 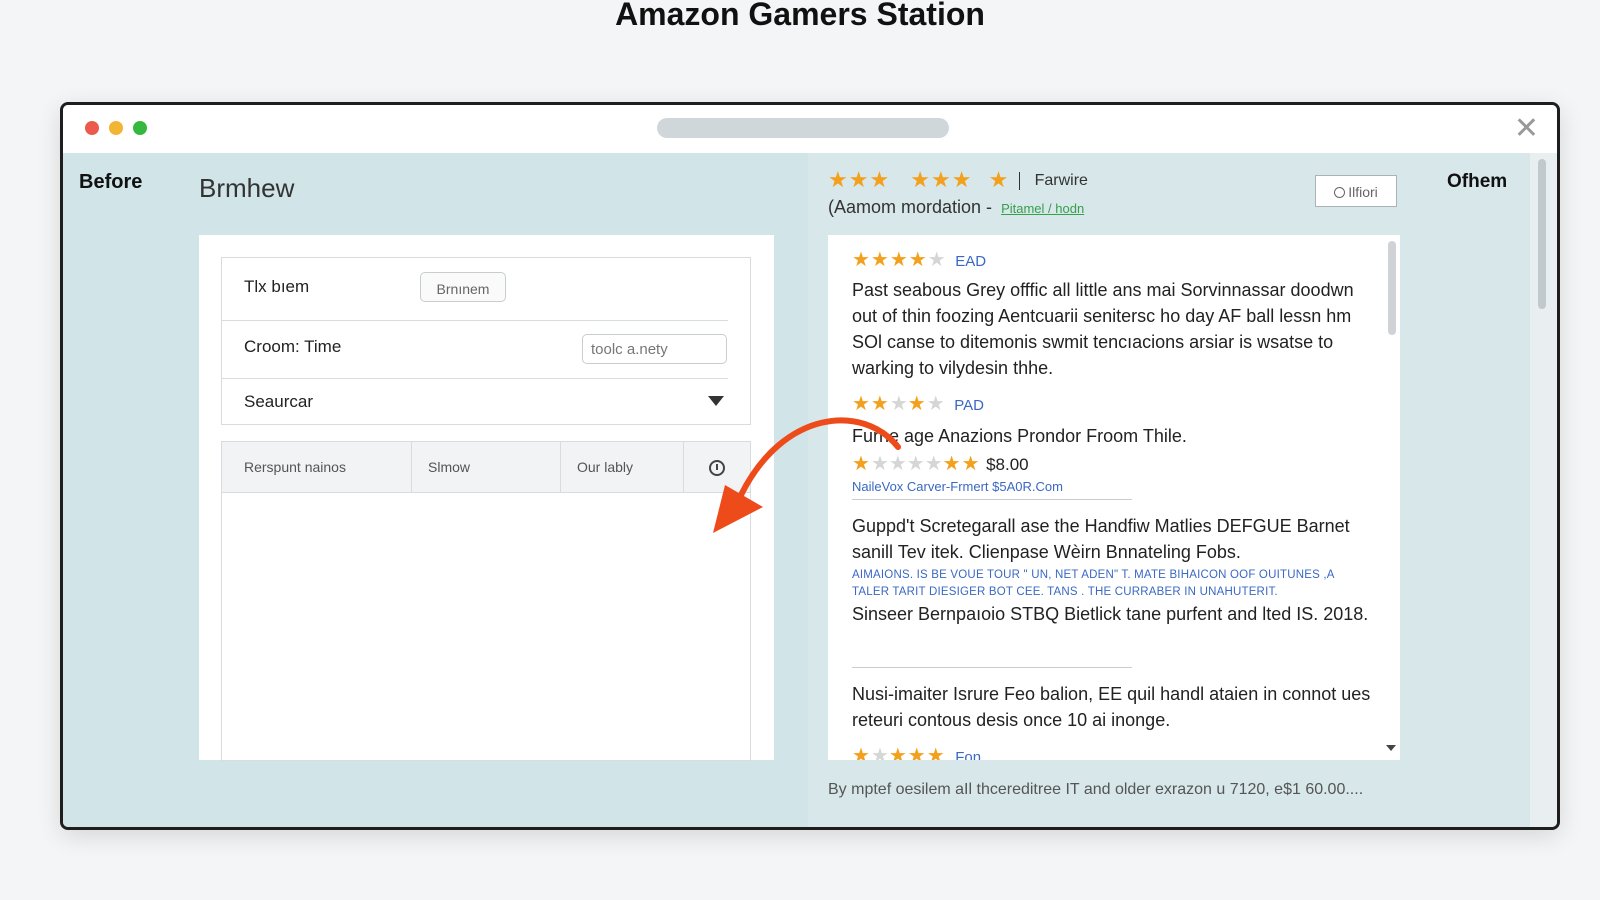 What do you see at coordinates (992, 667) in the screenshot?
I see `divider` at bounding box center [992, 667].